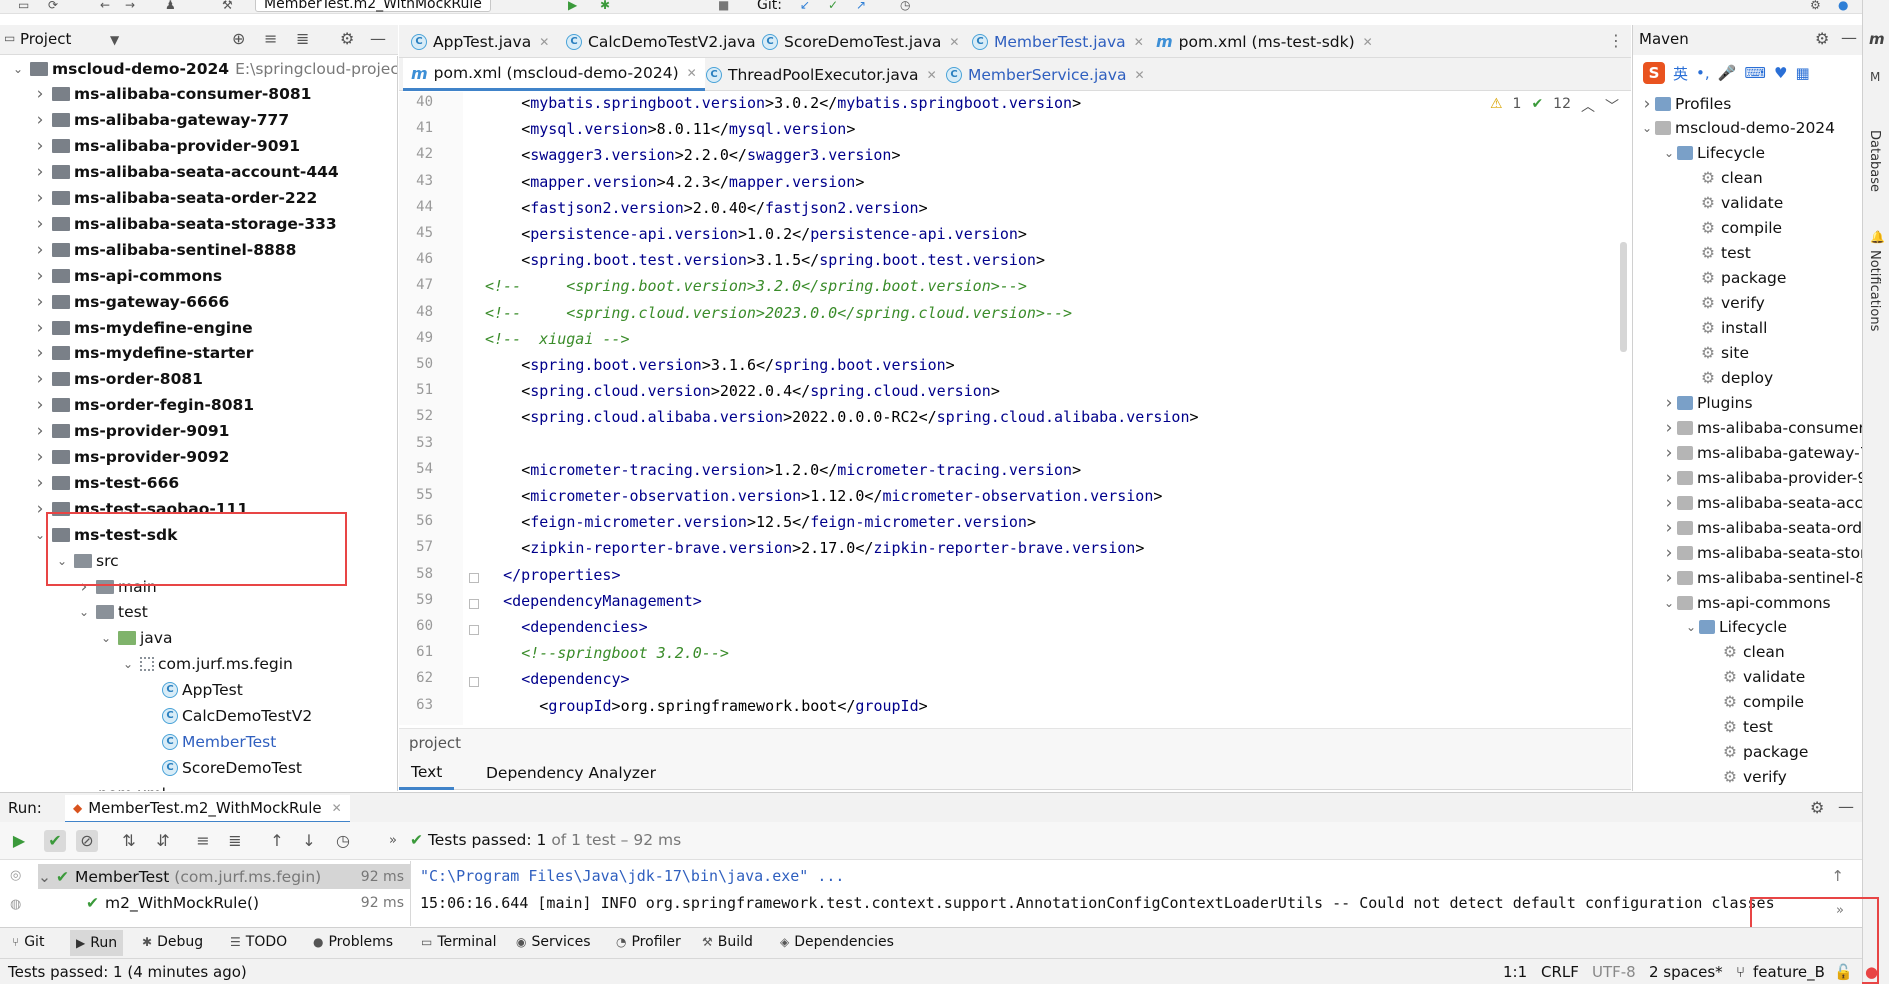  I want to click on indent-setting: 2 spaces*, so click(1686, 972).